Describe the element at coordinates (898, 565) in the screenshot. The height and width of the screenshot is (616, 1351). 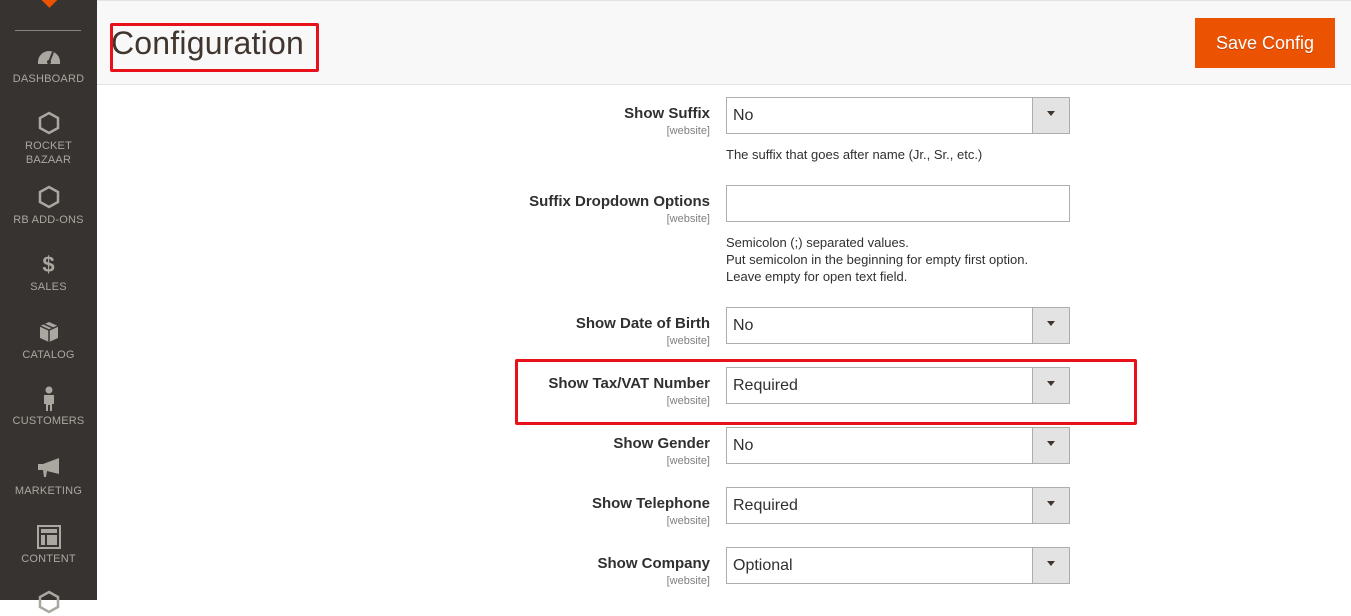
I see `show-company-select: Optional` at that location.